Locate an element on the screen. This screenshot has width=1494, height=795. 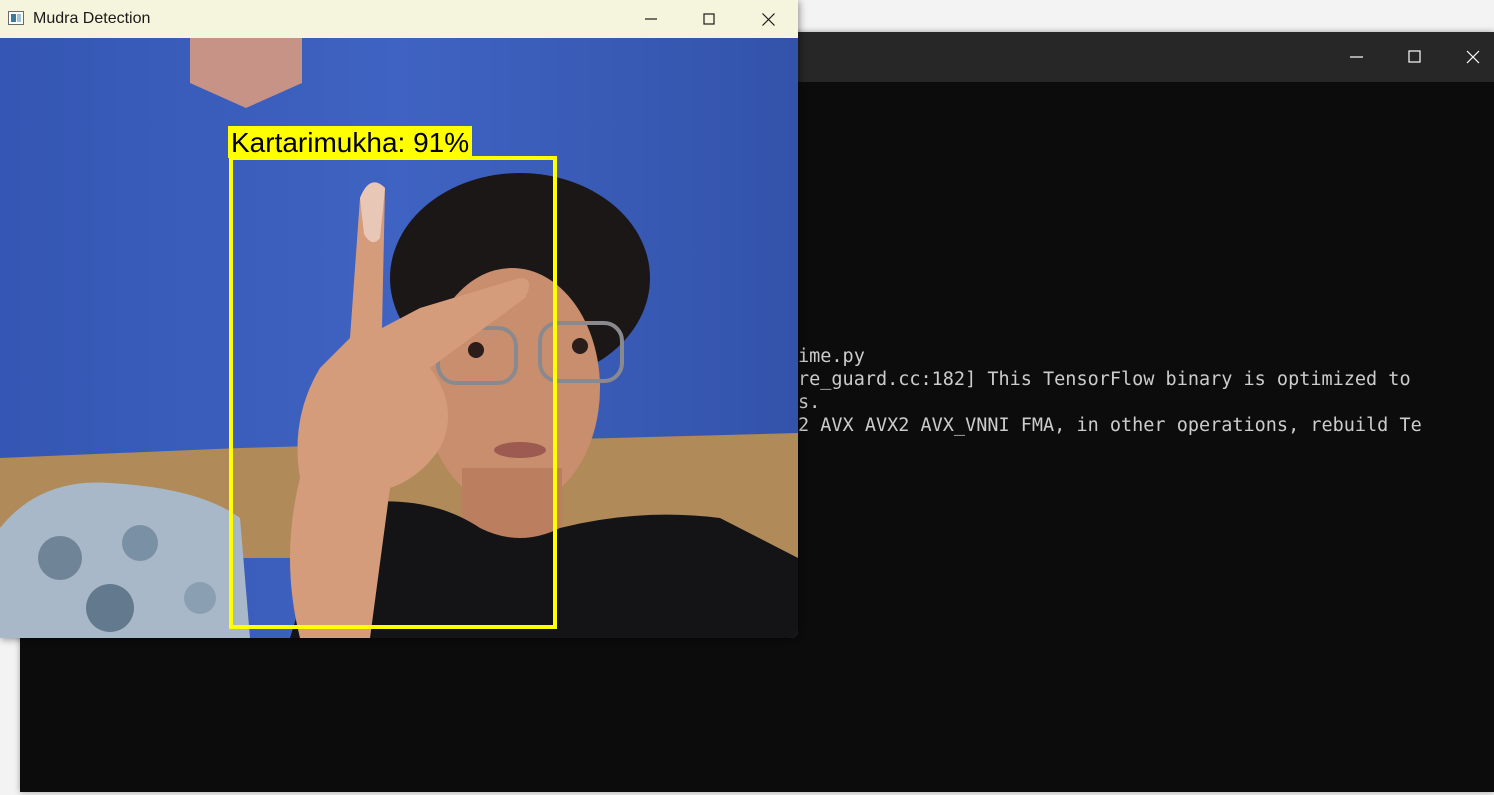
terminal-maximize-button is located at coordinates (1415, 57).